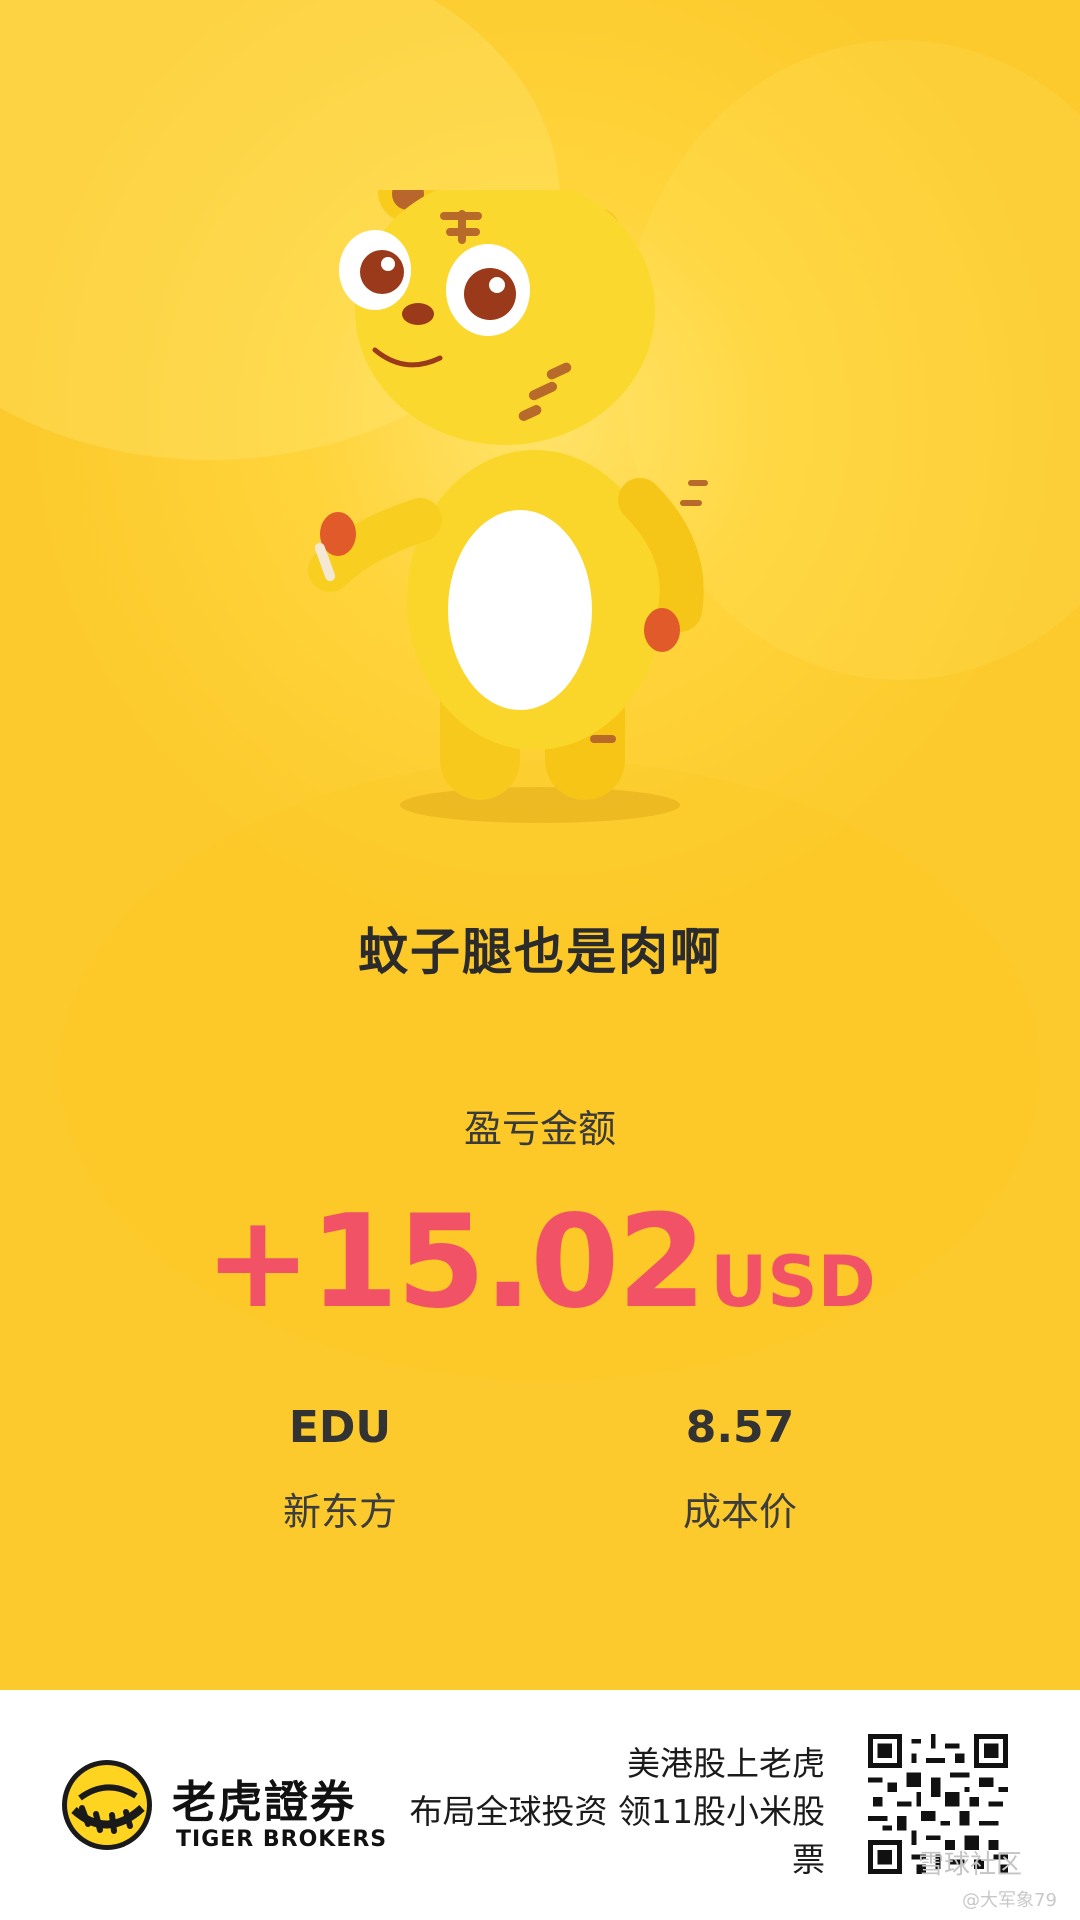  What do you see at coordinates (793, 1282) in the screenshot?
I see `pl-amount-unit: USD` at bounding box center [793, 1282].